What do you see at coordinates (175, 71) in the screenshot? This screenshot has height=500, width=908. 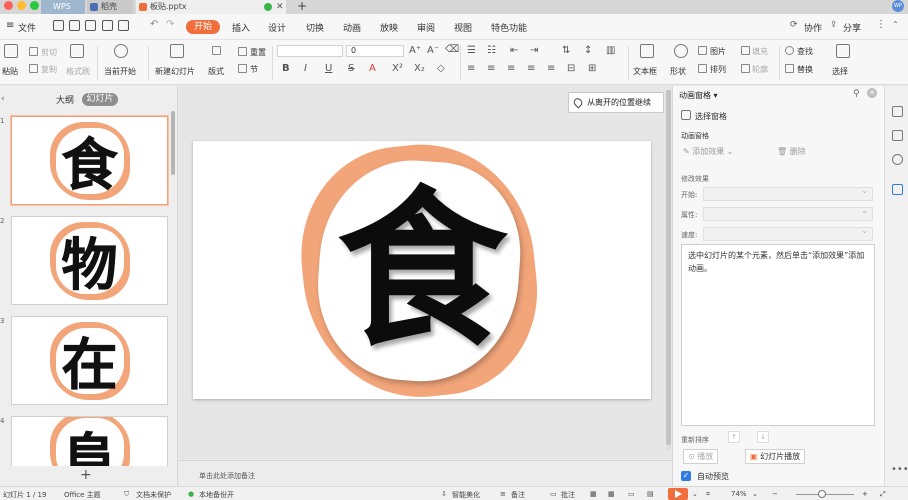 I see `new-slide-button: 新建幻灯片` at bounding box center [175, 71].